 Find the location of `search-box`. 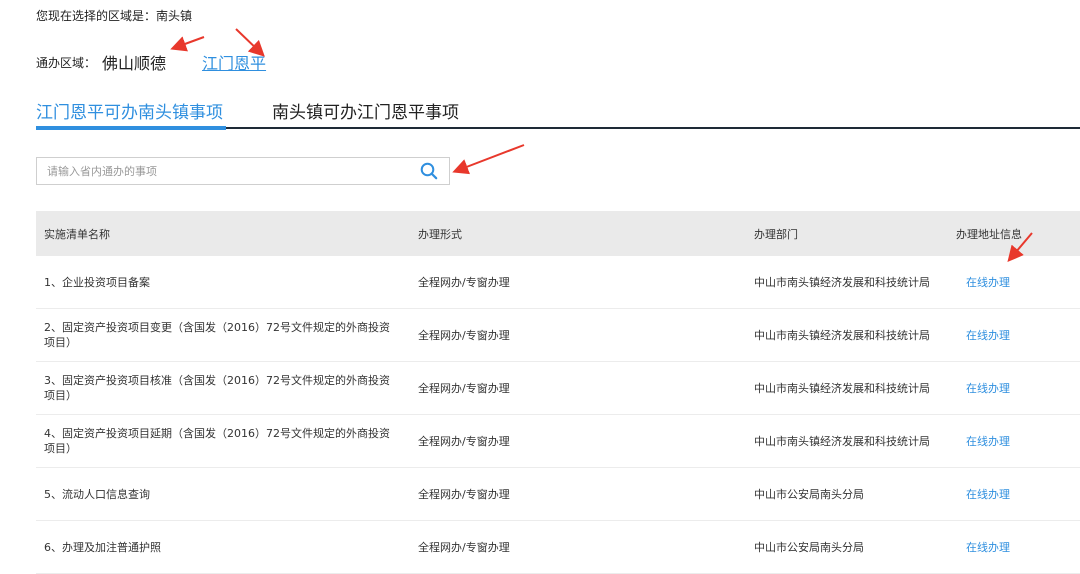

search-box is located at coordinates (243, 171).